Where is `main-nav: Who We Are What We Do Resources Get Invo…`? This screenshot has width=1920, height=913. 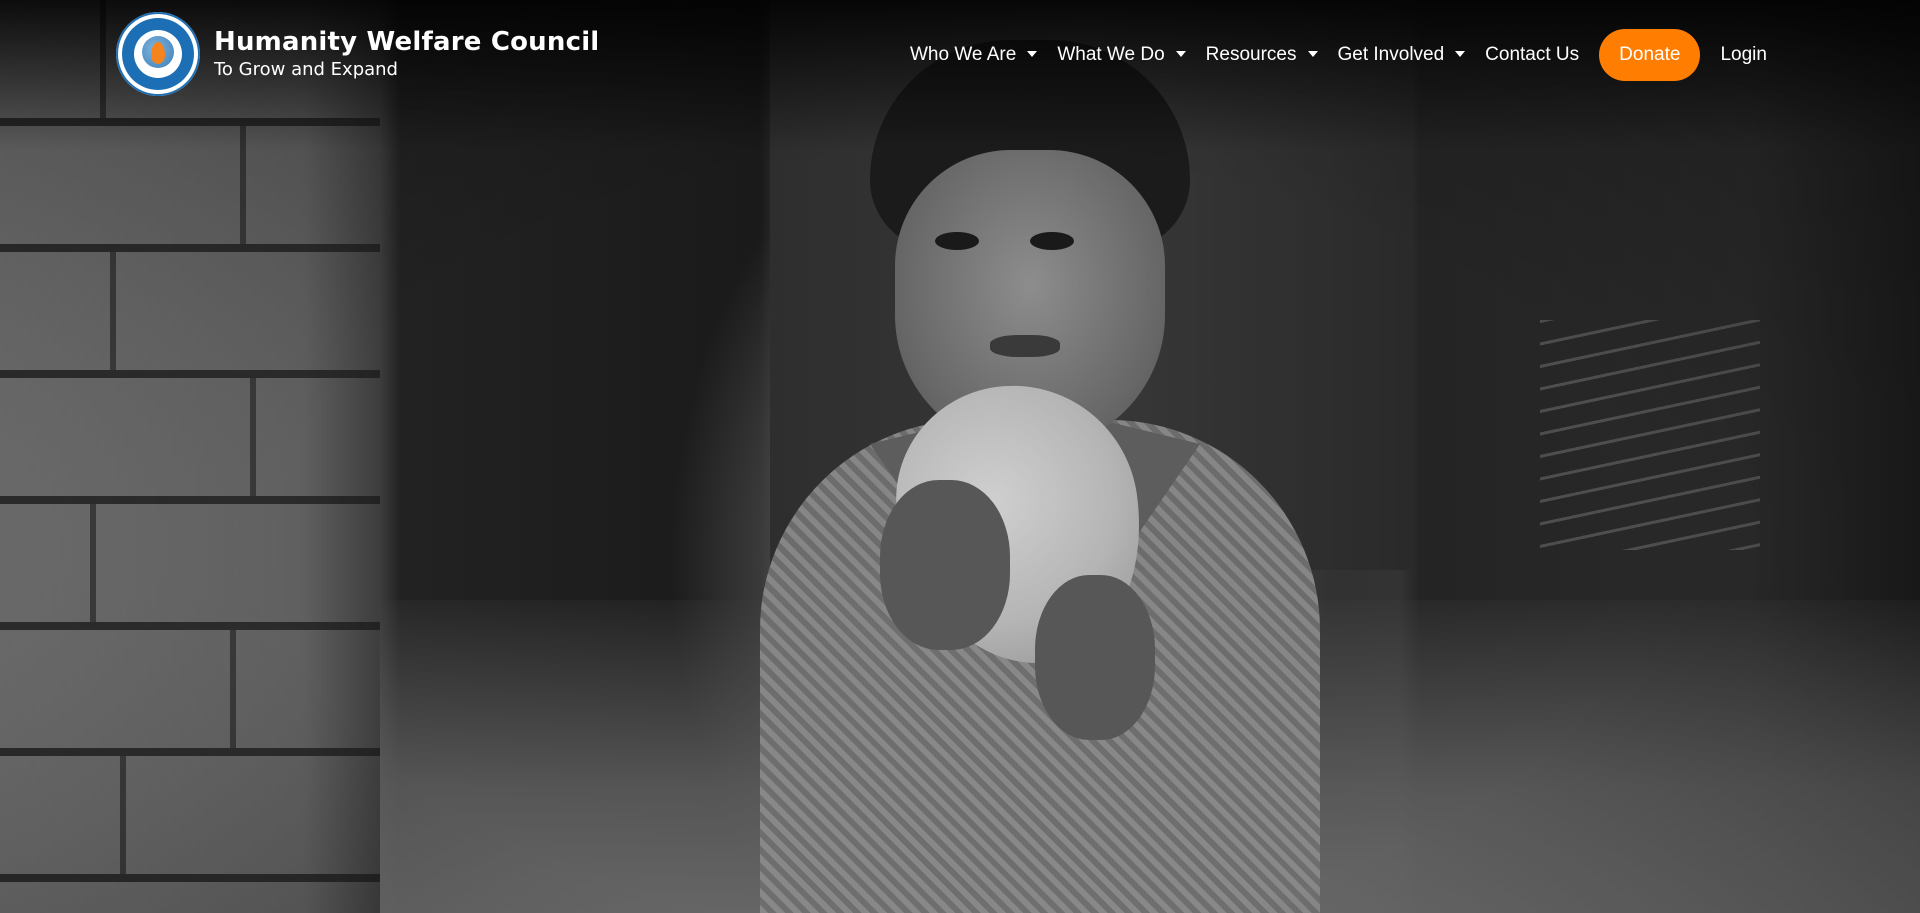 main-nav: Who We Are What We Do Resources Get Invo… is located at coordinates (1338, 55).